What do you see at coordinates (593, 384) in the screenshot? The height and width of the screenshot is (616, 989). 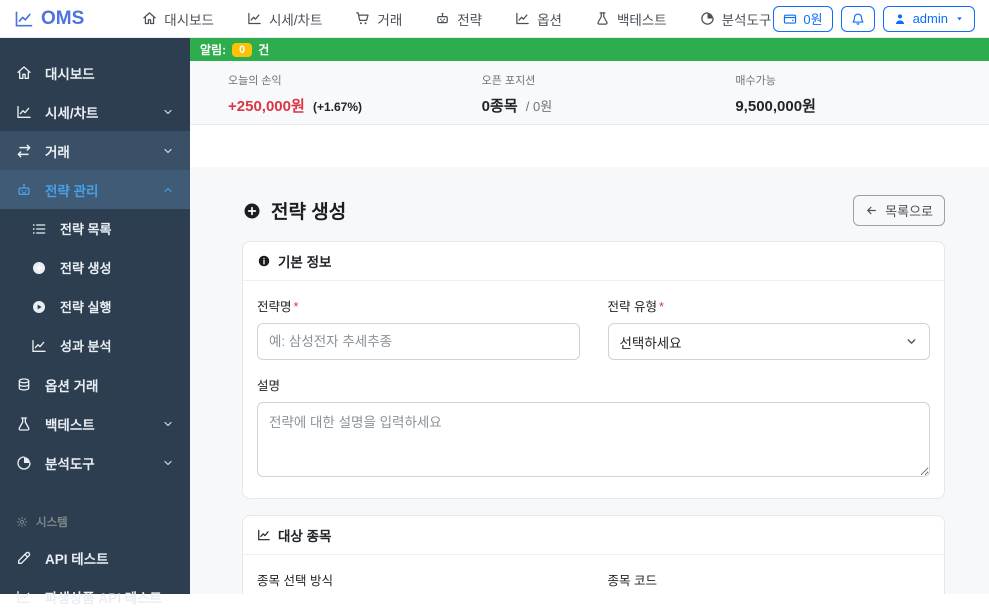 I see `description-label: 설명` at bounding box center [593, 384].